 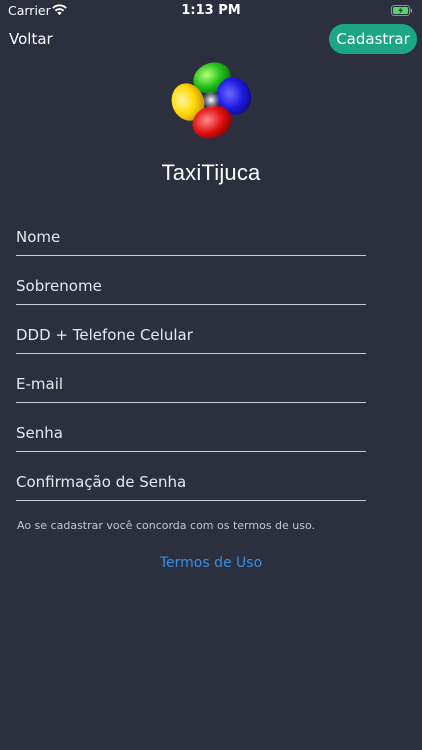 I want to click on first-name-field, so click(x=191, y=238).